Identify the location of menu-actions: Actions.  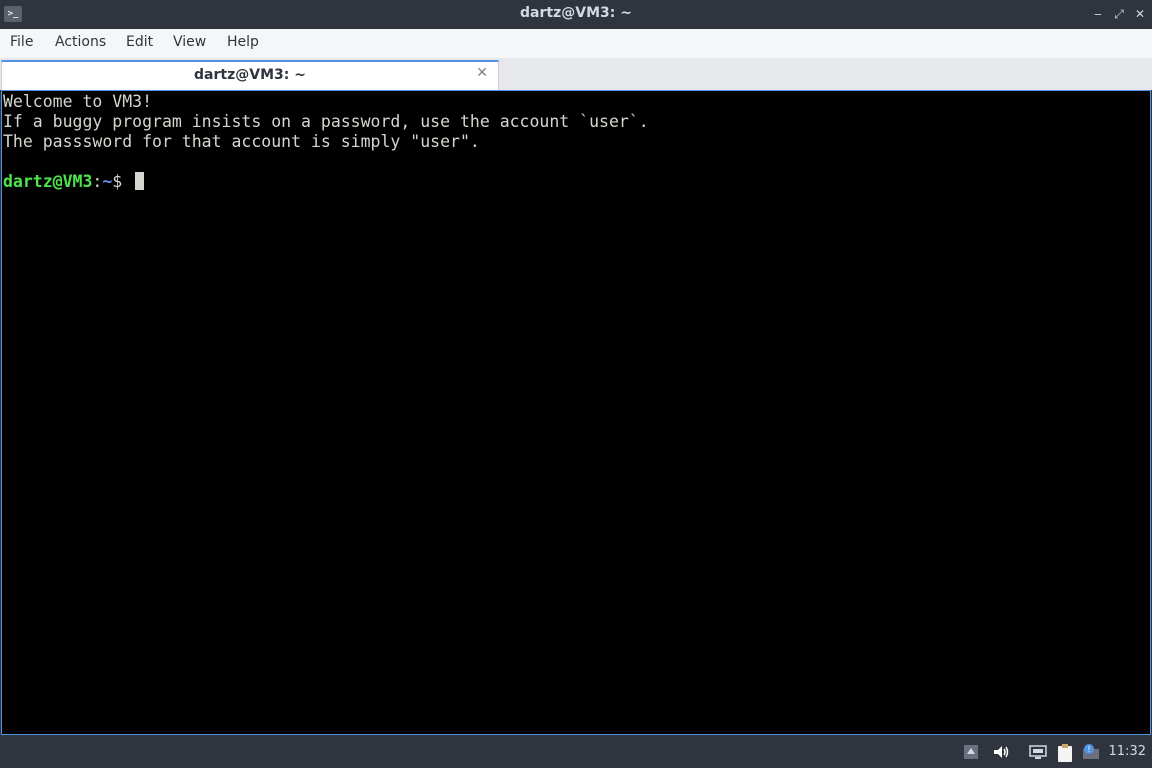
(80, 42).